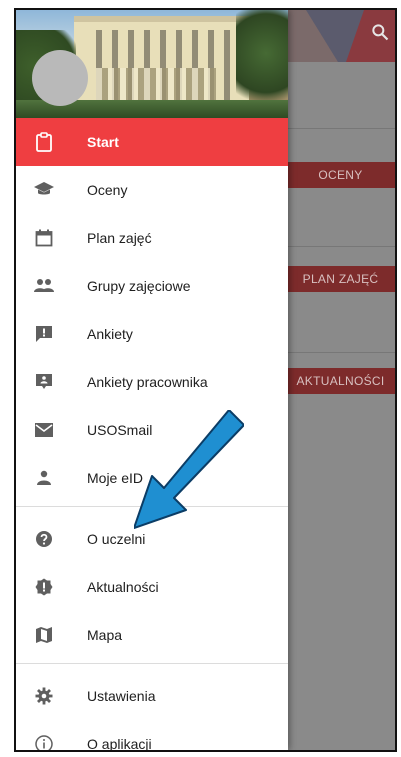  I want to click on plan-zajec-button: PLAN ZAJĘĆ, so click(340, 279).